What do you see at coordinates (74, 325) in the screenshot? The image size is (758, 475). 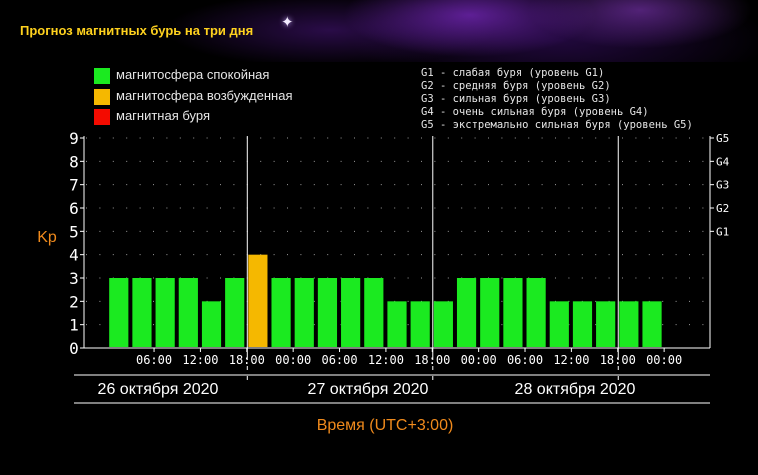 I see `y-tick-label: 1` at bounding box center [74, 325].